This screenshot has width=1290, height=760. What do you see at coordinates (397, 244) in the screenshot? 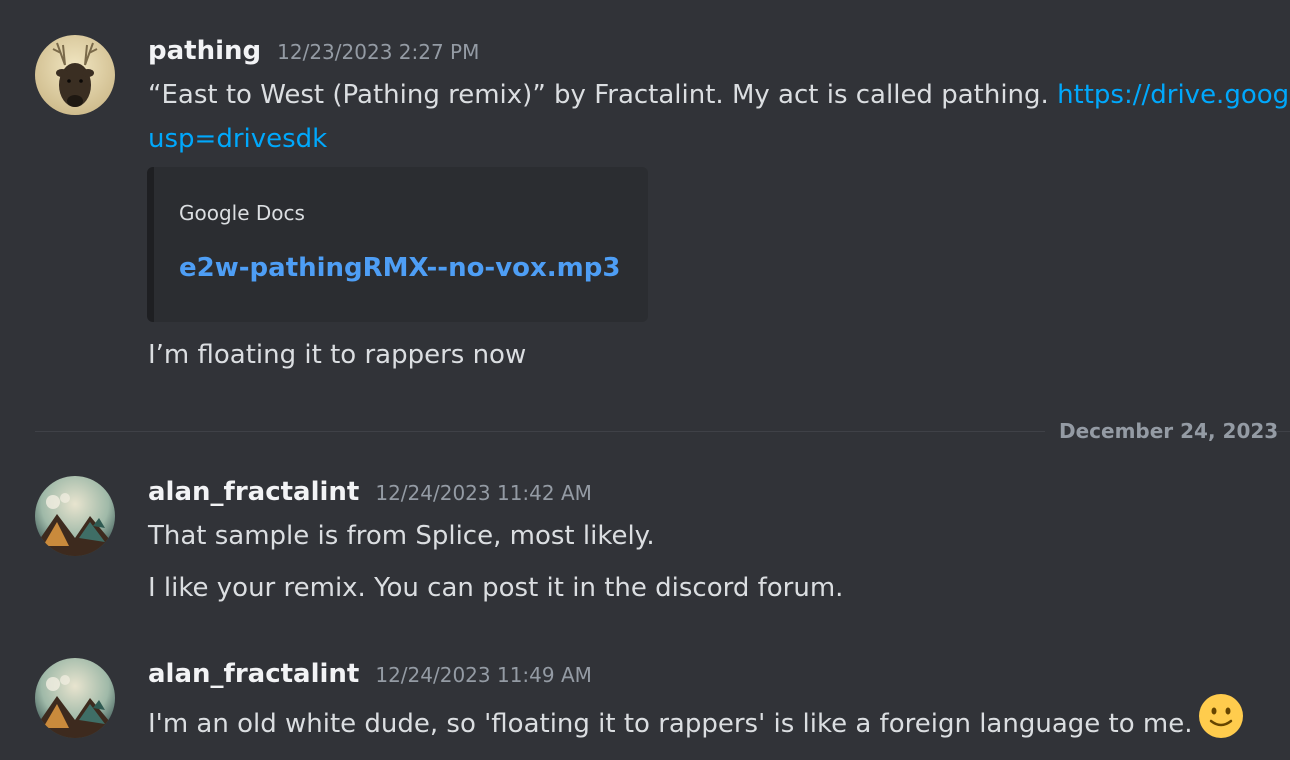
I see `link-embed: Google Docs e2w-pathingRMX--no-vox.mp3` at bounding box center [397, 244].